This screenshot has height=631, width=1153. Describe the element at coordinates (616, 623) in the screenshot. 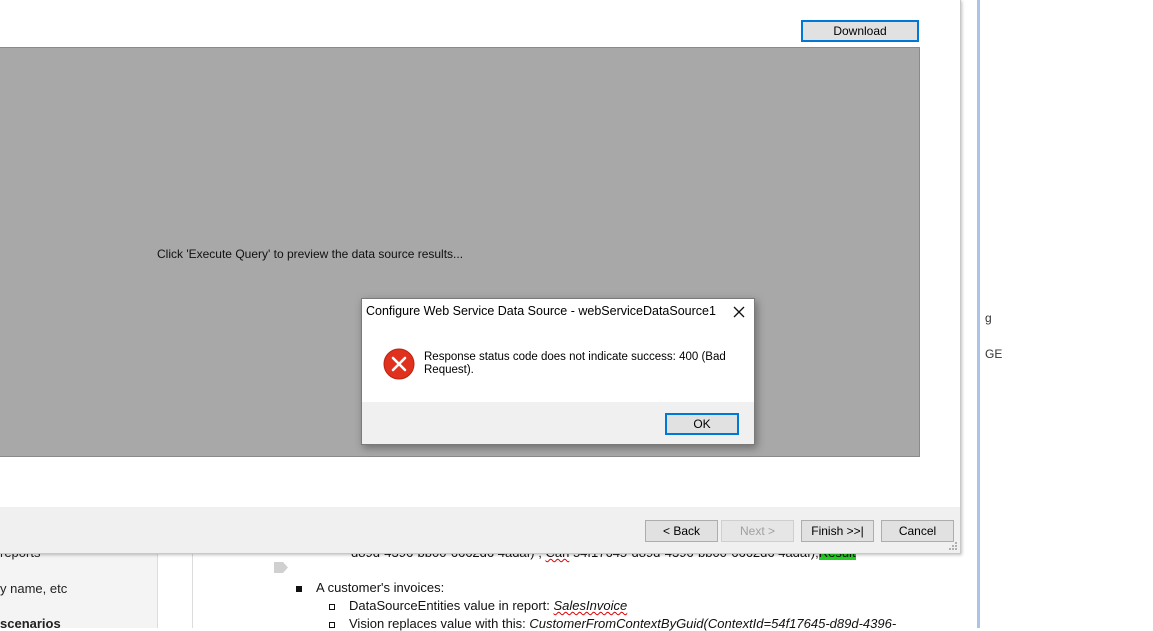

I see `subbullet-value: CustomerFromContextByGuid` at that location.